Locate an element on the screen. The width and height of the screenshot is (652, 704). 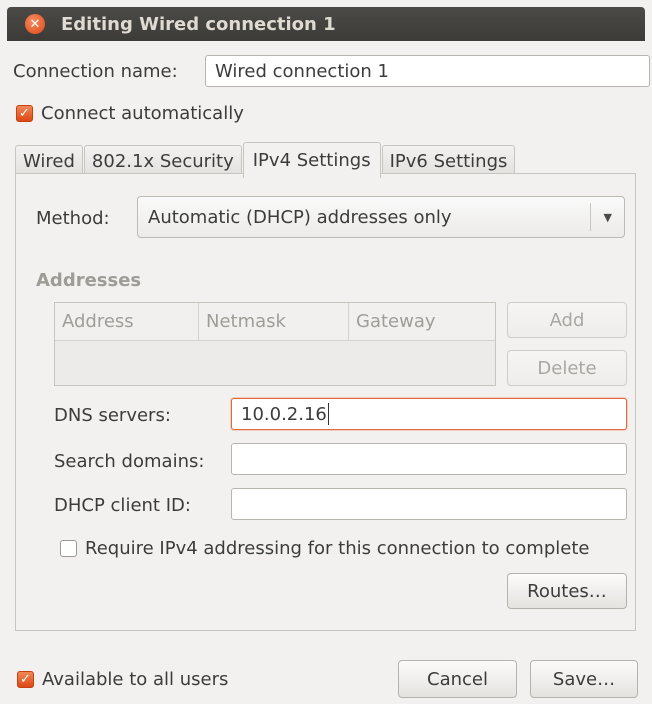
available-to-all-users-checkbox: ✓ Available to all users is located at coordinates (122, 679).